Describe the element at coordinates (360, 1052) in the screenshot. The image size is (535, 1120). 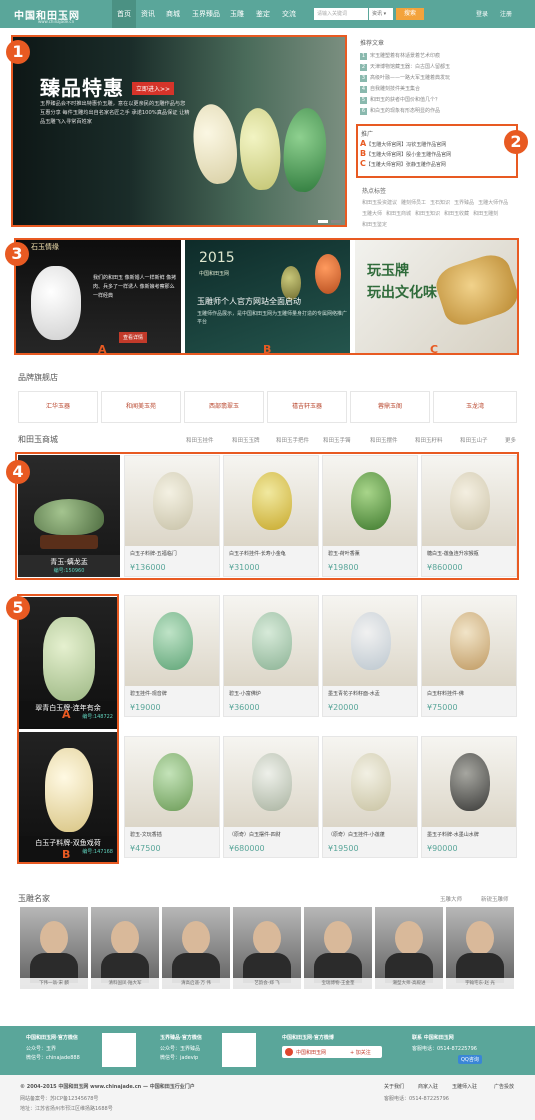
I see `weibo-follow-button: + 加关注` at that location.